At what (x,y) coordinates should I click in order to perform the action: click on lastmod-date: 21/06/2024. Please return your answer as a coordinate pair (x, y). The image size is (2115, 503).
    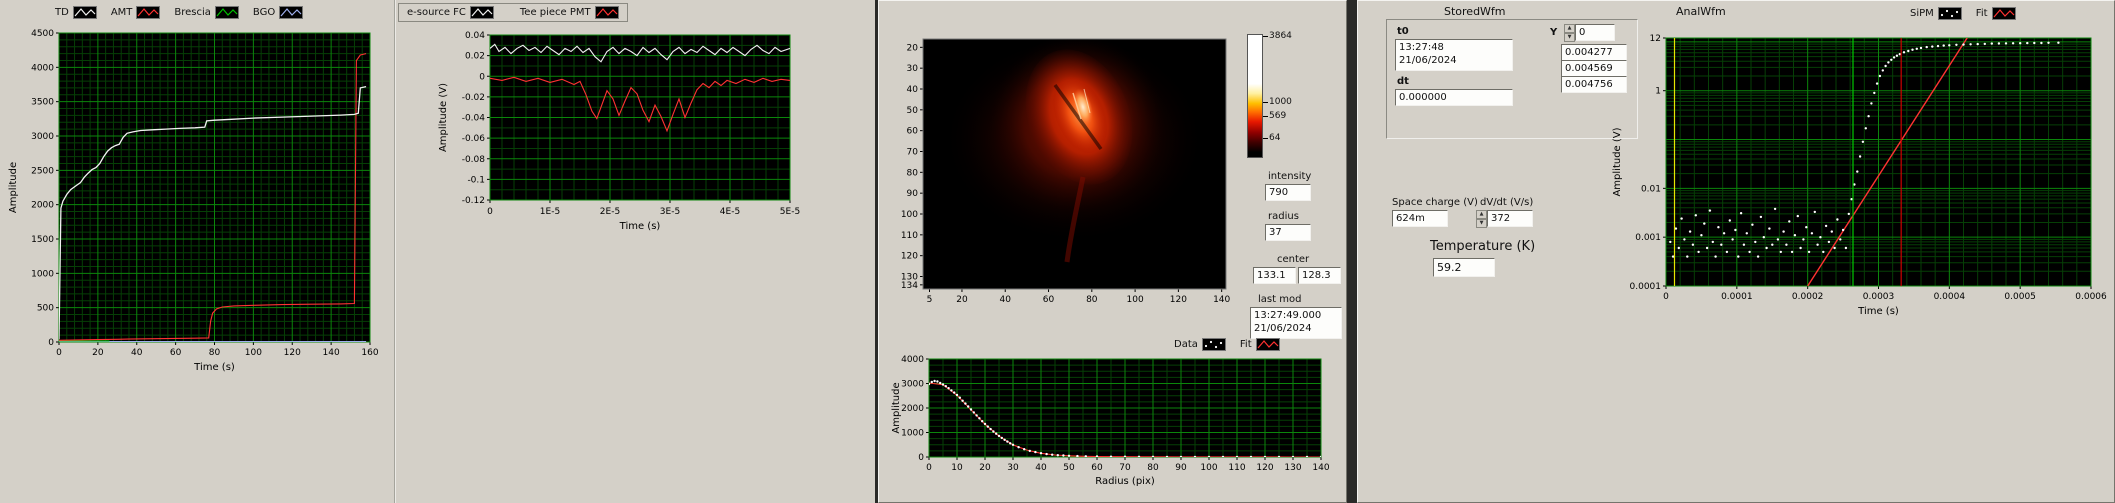
    Looking at the image, I should click on (1283, 328).